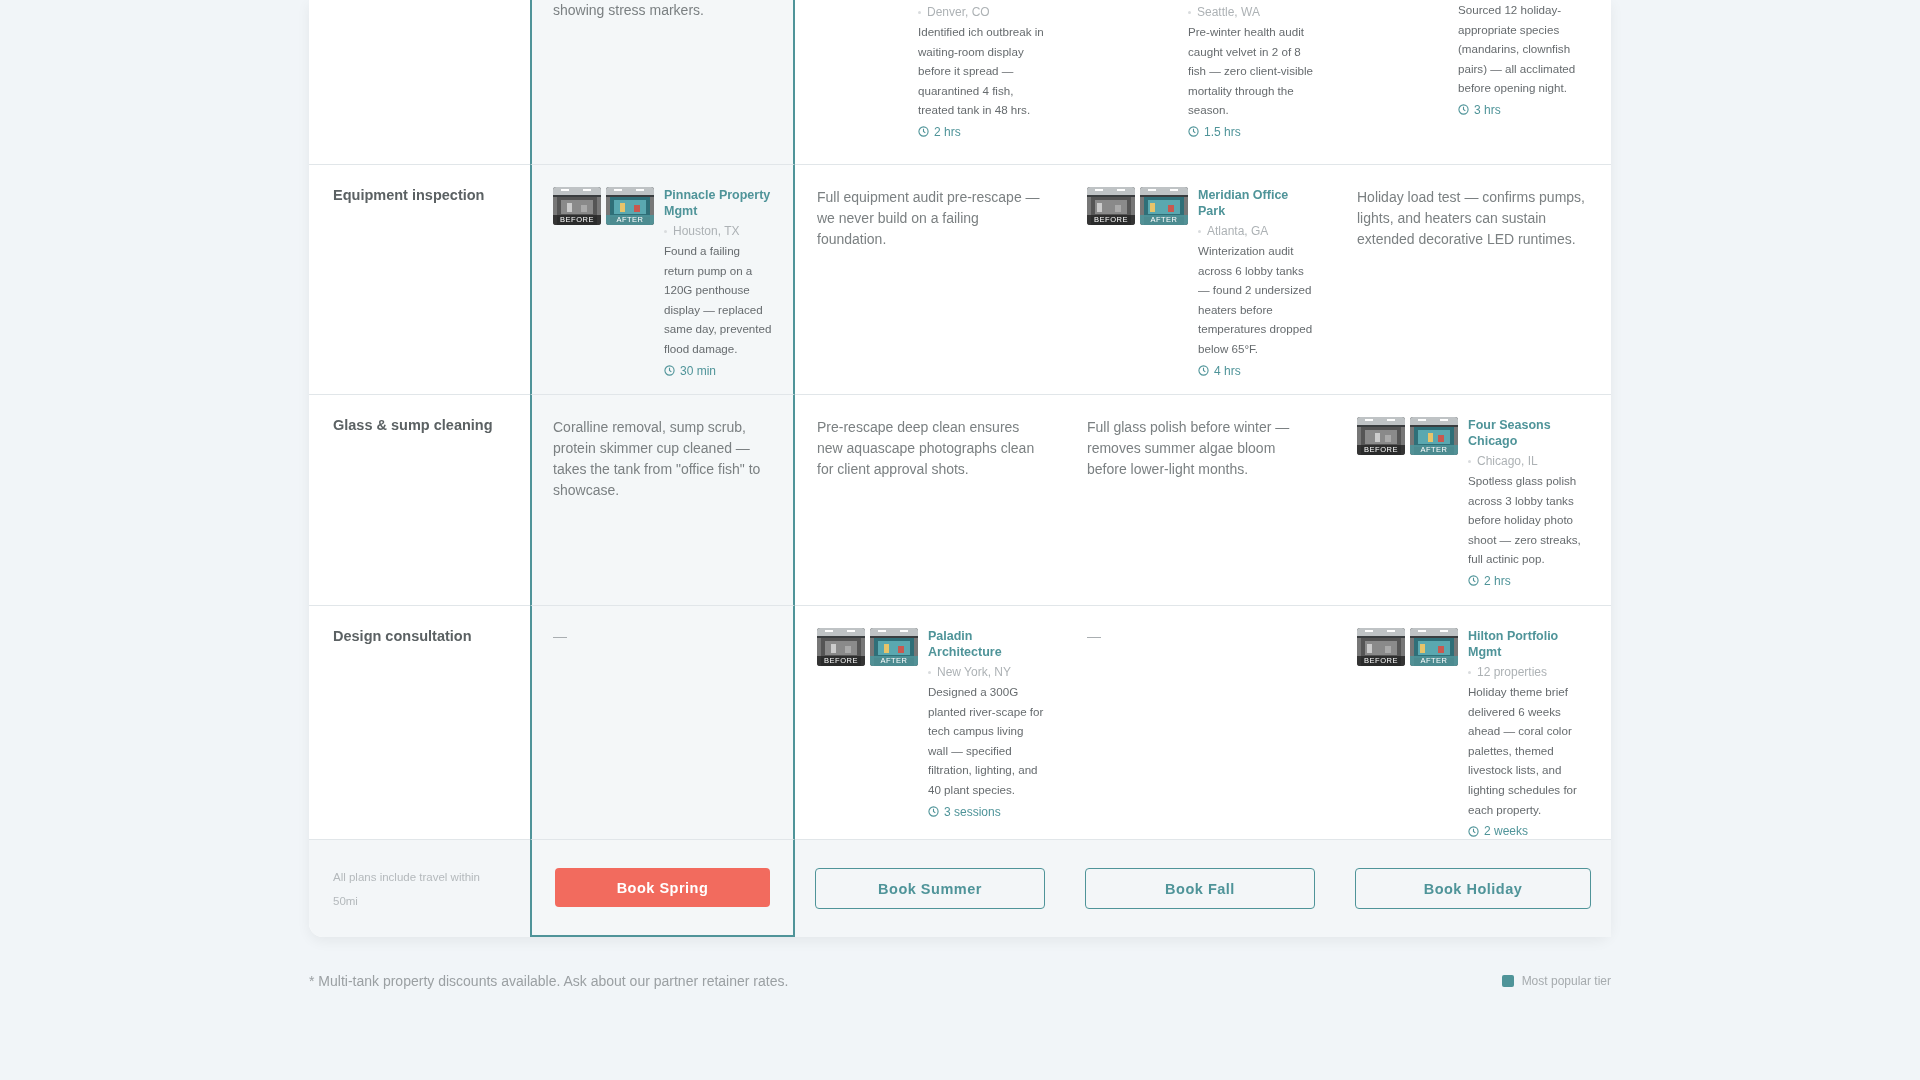  What do you see at coordinates (409, 195) in the screenshot?
I see `row-label: Equipment inspection` at bounding box center [409, 195].